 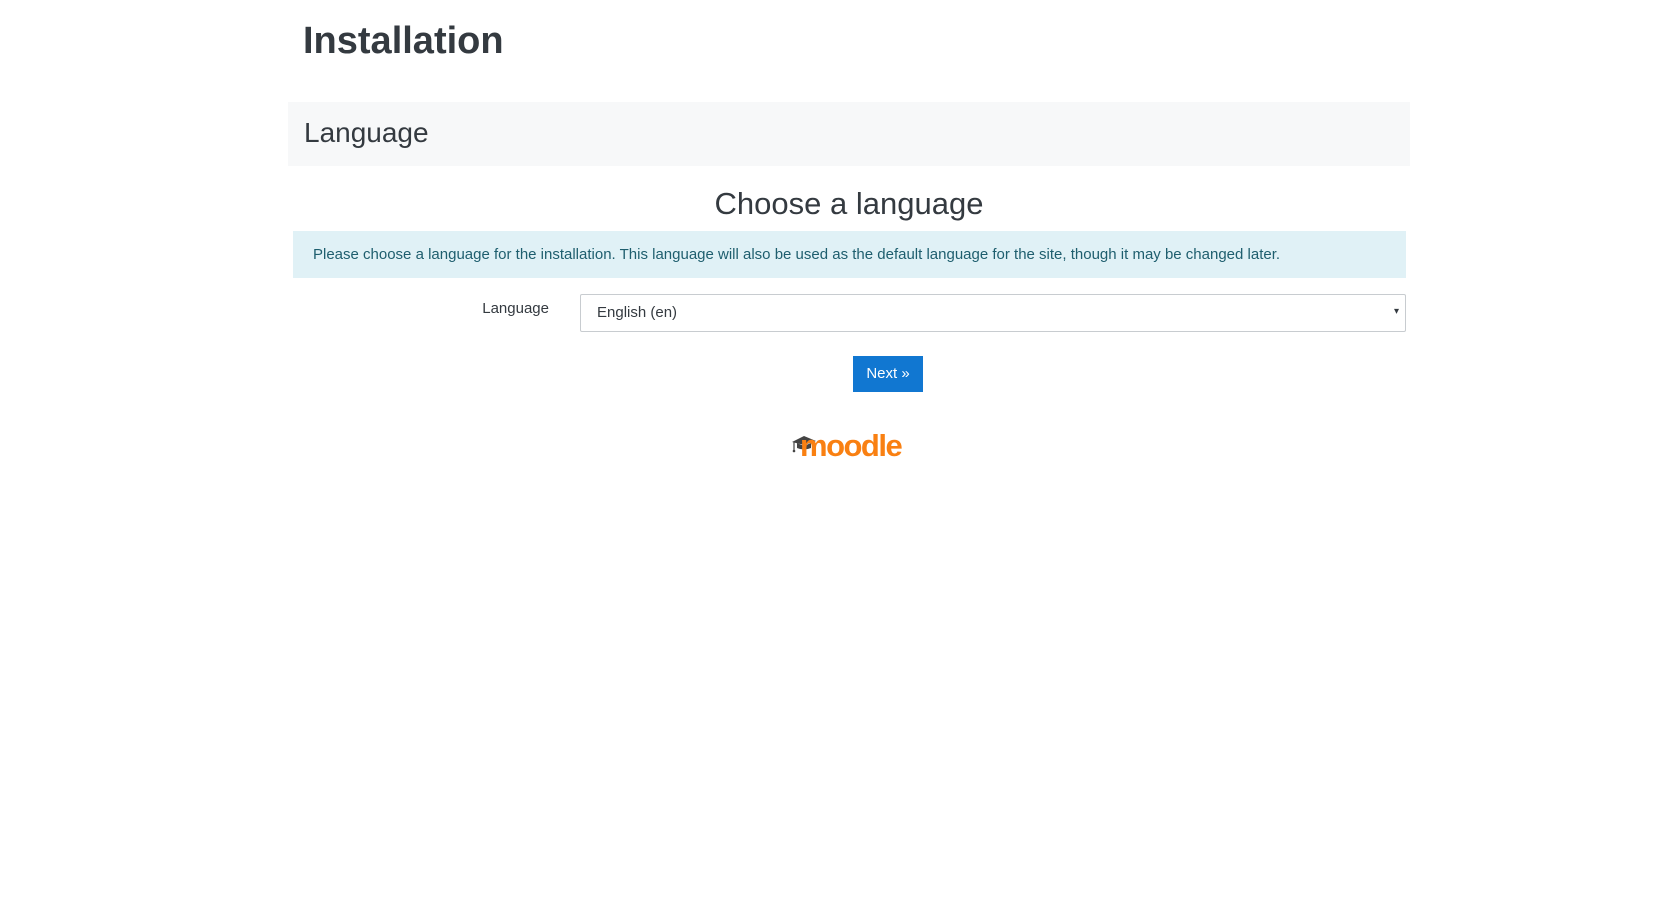 What do you see at coordinates (851, 444) in the screenshot?
I see `moodle-logo-text: moodle` at bounding box center [851, 444].